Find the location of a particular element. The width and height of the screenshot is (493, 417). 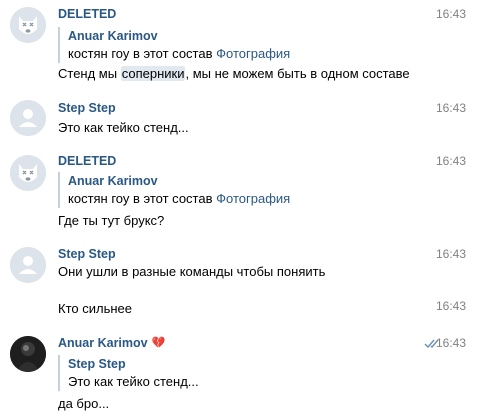

profile-photo-icon is located at coordinates (28, 354).